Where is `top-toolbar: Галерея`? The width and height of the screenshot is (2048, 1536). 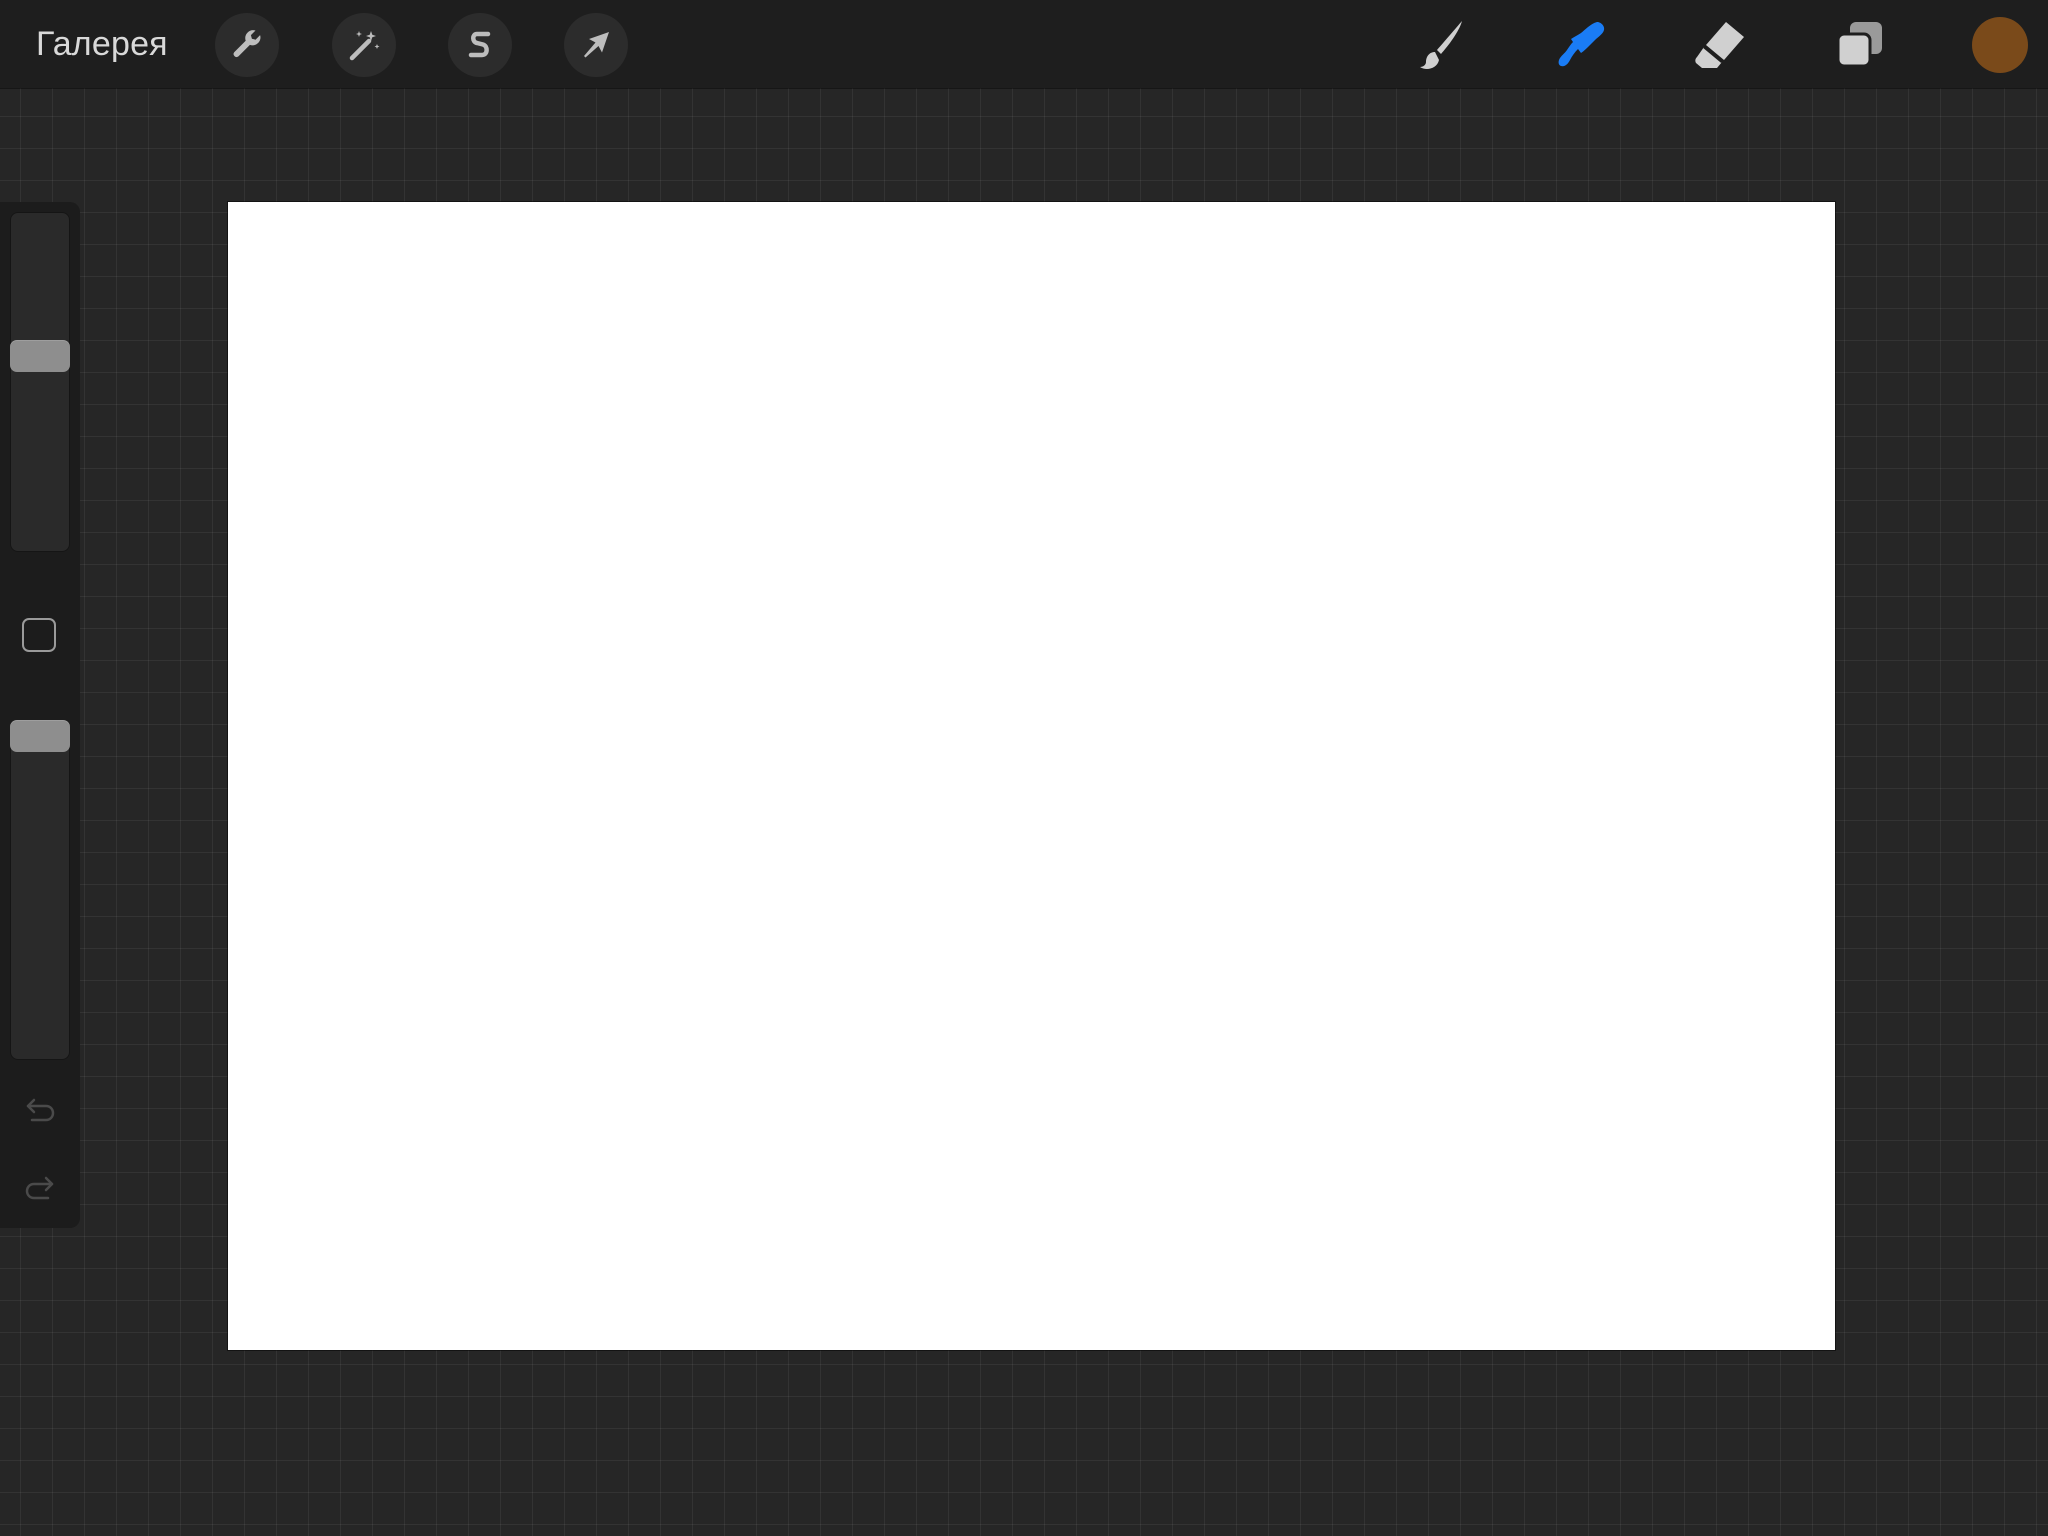
top-toolbar: Галерея is located at coordinates (1024, 44).